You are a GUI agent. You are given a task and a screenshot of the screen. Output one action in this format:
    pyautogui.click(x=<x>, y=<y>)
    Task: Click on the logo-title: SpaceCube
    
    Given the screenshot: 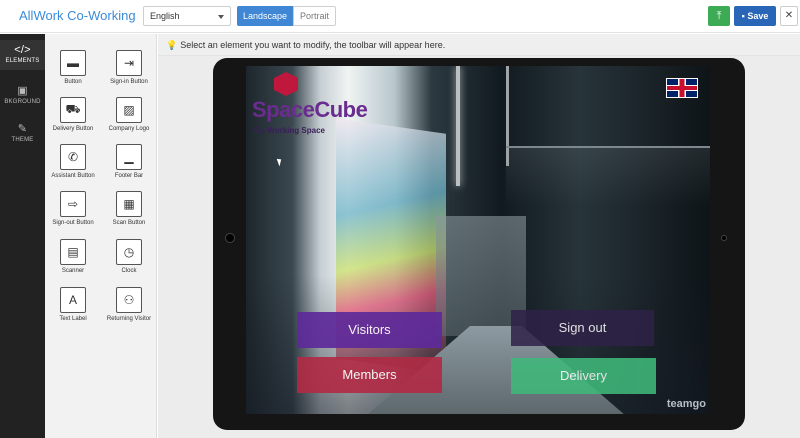 What is the action you would take?
    pyautogui.click(x=310, y=109)
    